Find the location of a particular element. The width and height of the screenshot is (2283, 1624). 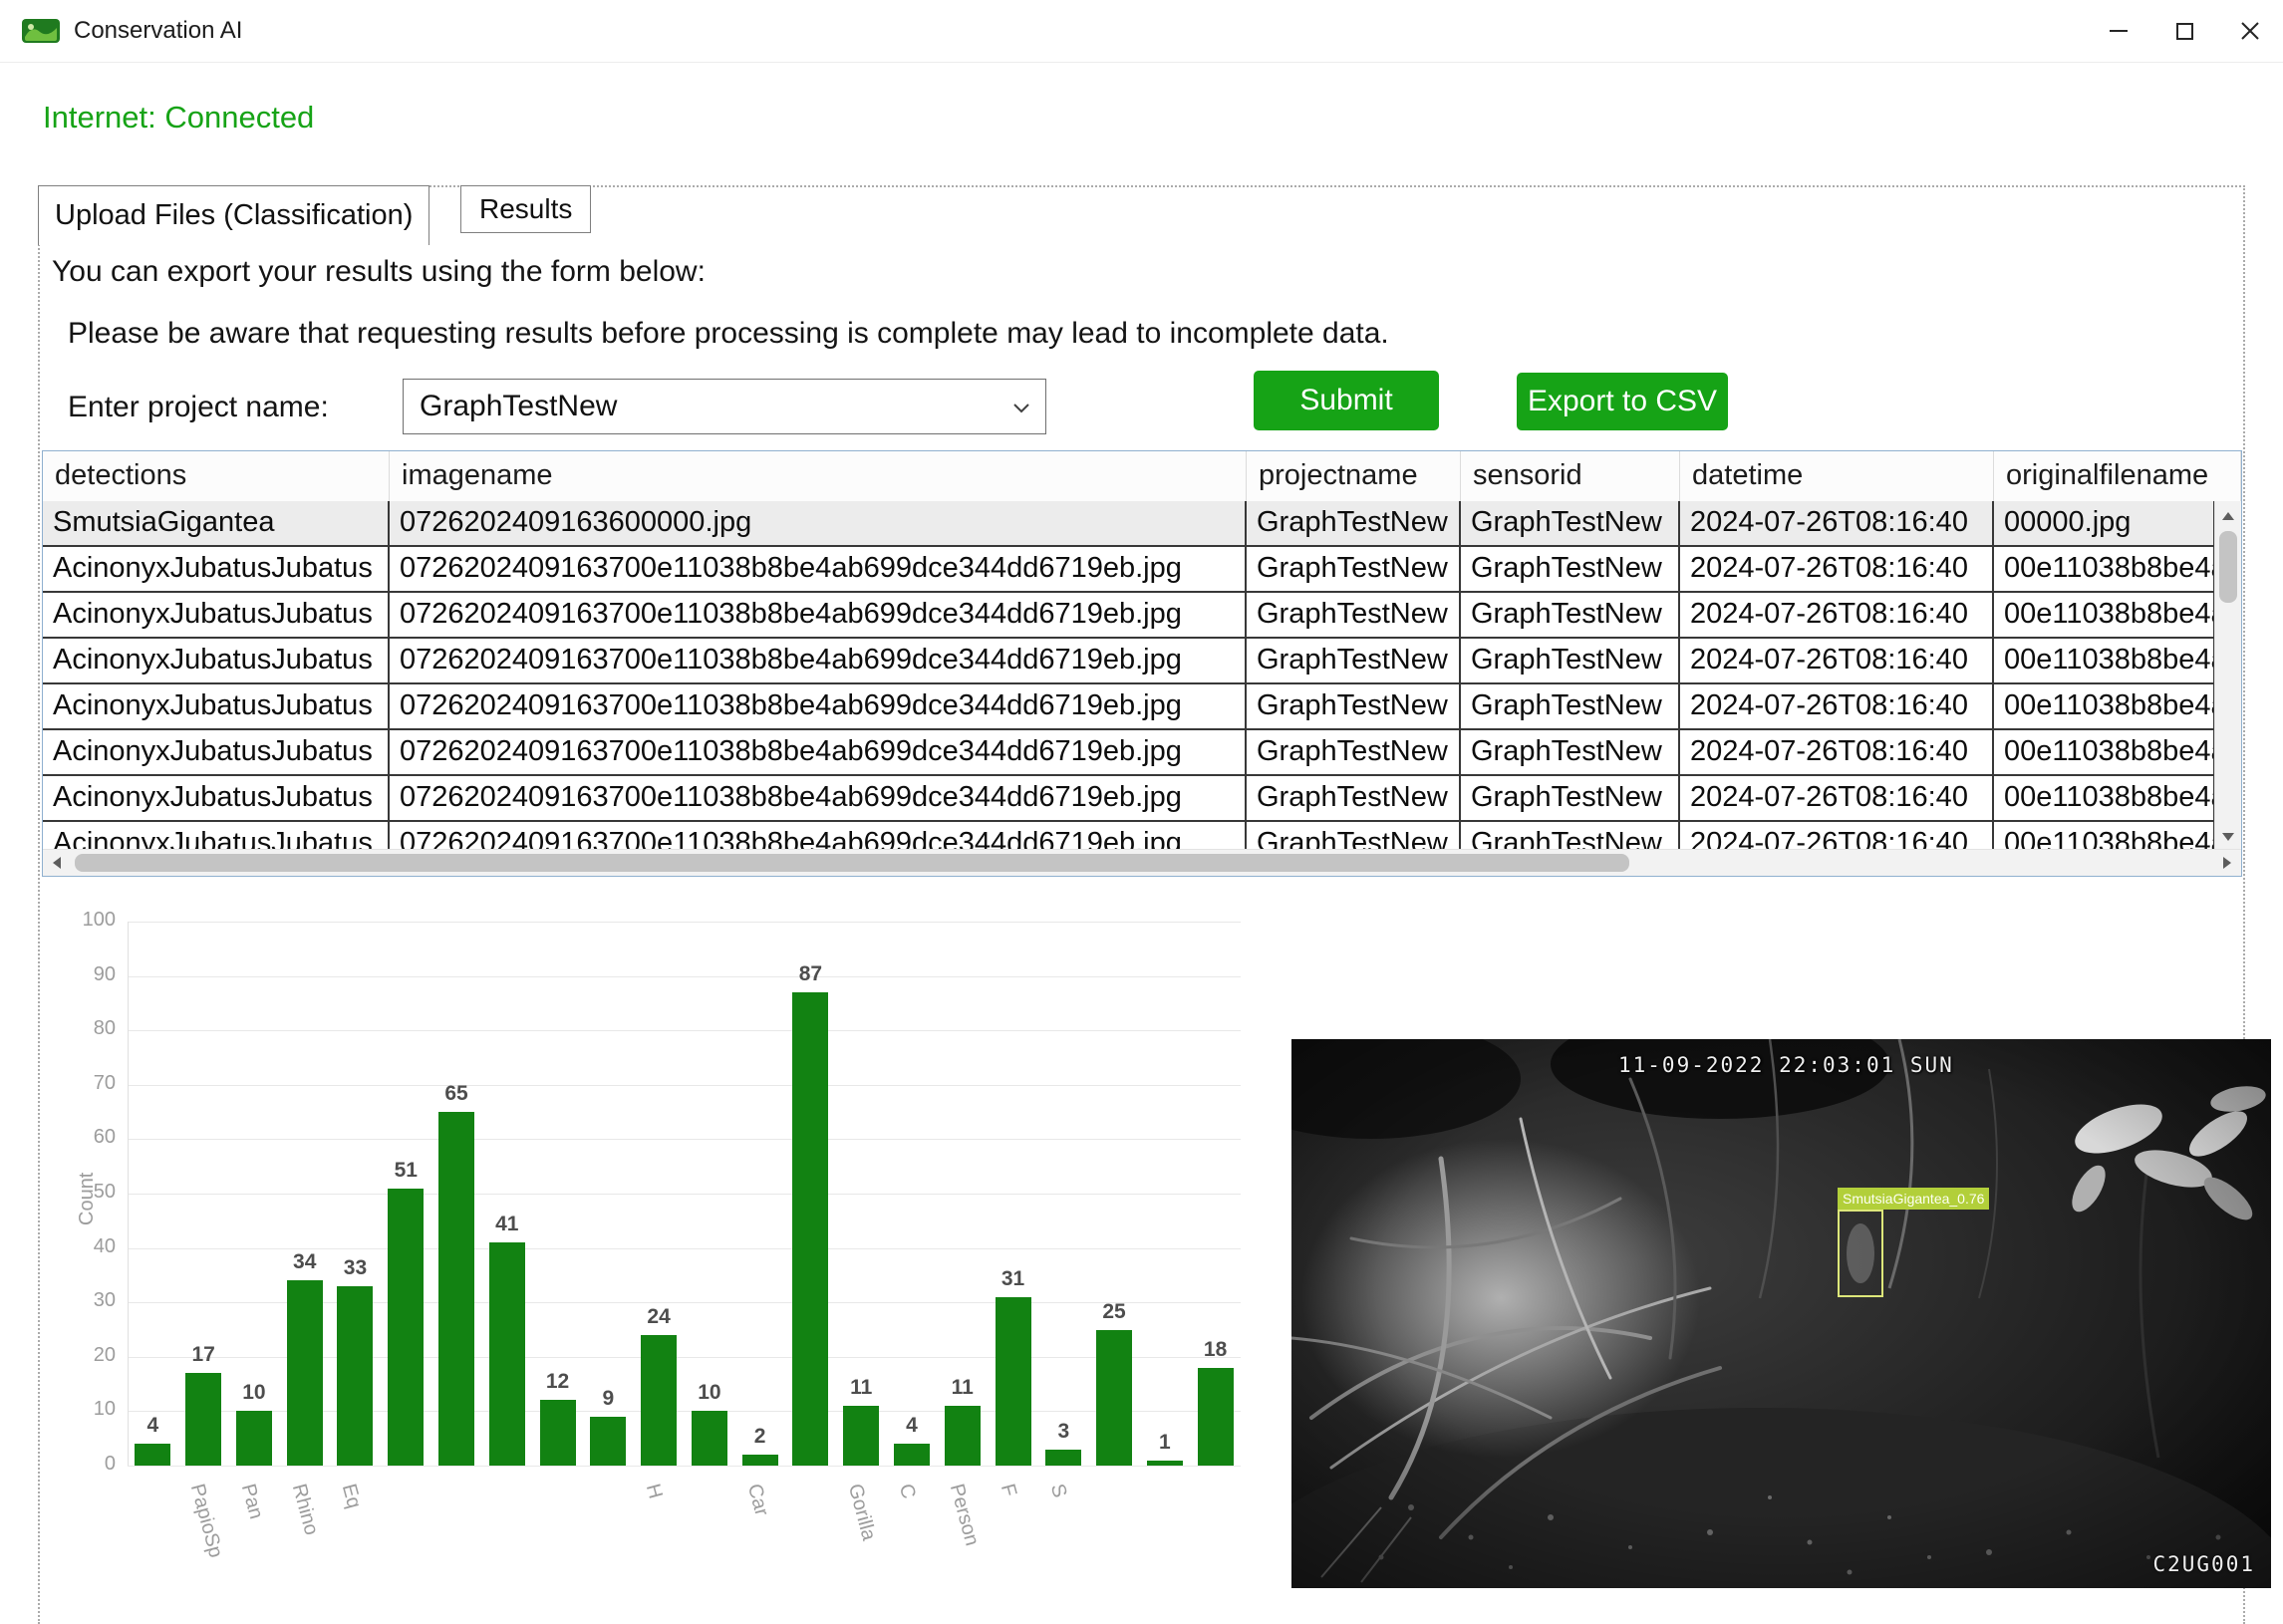

y-axis-tick-label: 10 is located at coordinates (104, 1410).